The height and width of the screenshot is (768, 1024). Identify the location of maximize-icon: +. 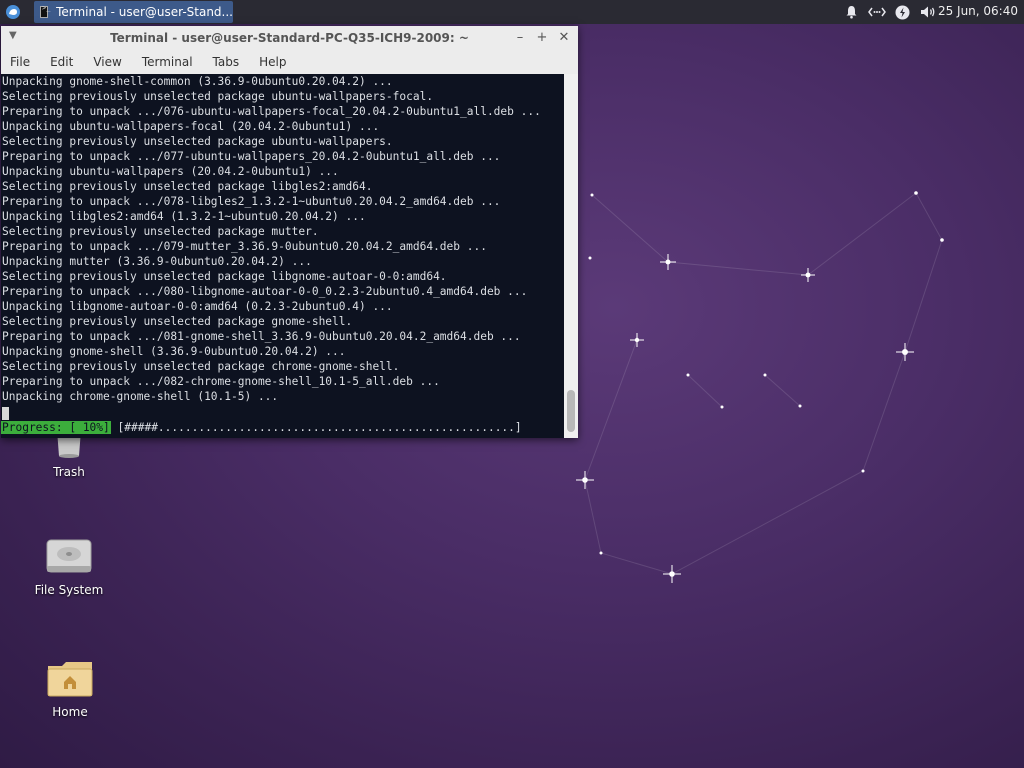
(542, 37).